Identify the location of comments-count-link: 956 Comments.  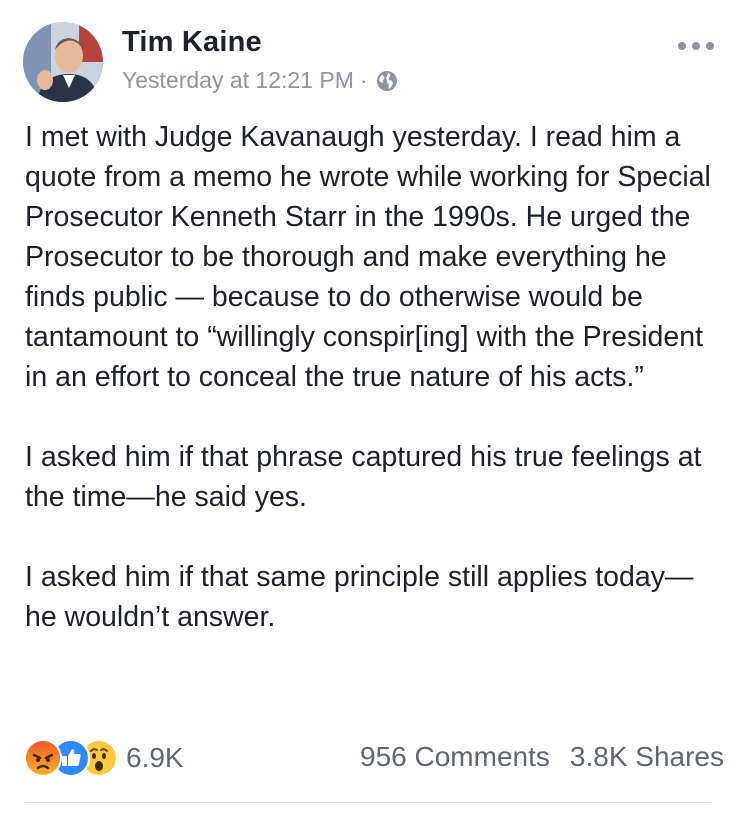
(455, 757).